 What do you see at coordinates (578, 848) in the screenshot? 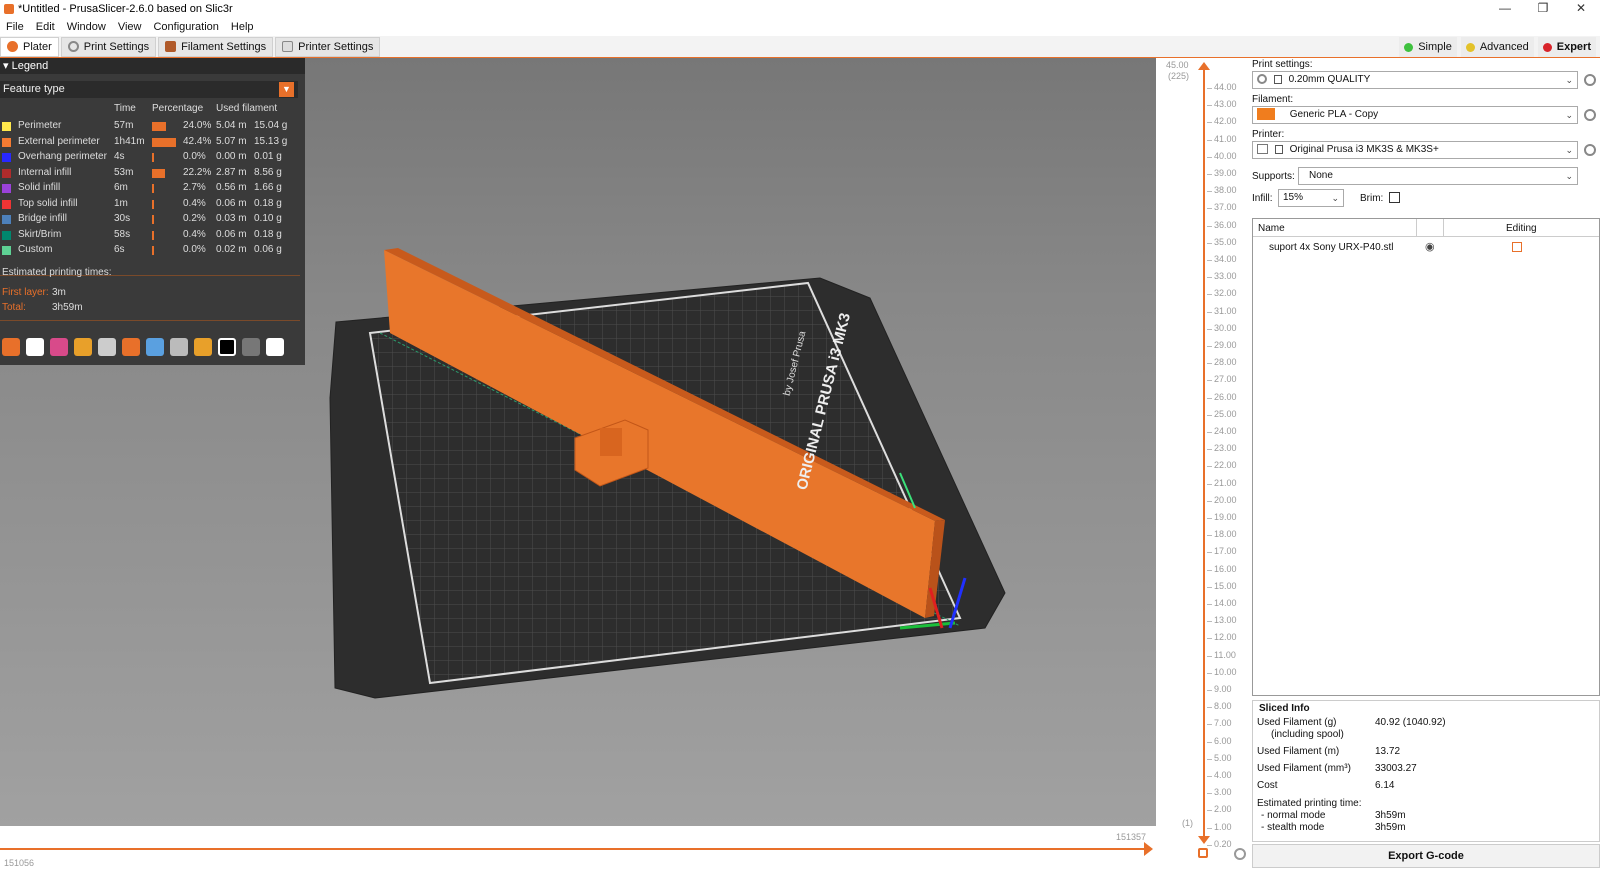
I see `gcode-move-slider: 151056 151357` at bounding box center [578, 848].